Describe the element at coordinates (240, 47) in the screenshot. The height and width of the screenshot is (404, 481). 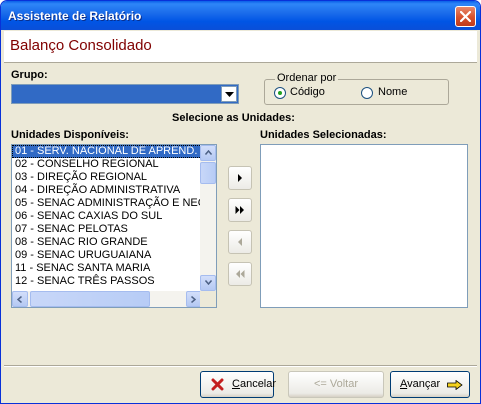
I see `header-strip: Balanço Consolidado` at that location.